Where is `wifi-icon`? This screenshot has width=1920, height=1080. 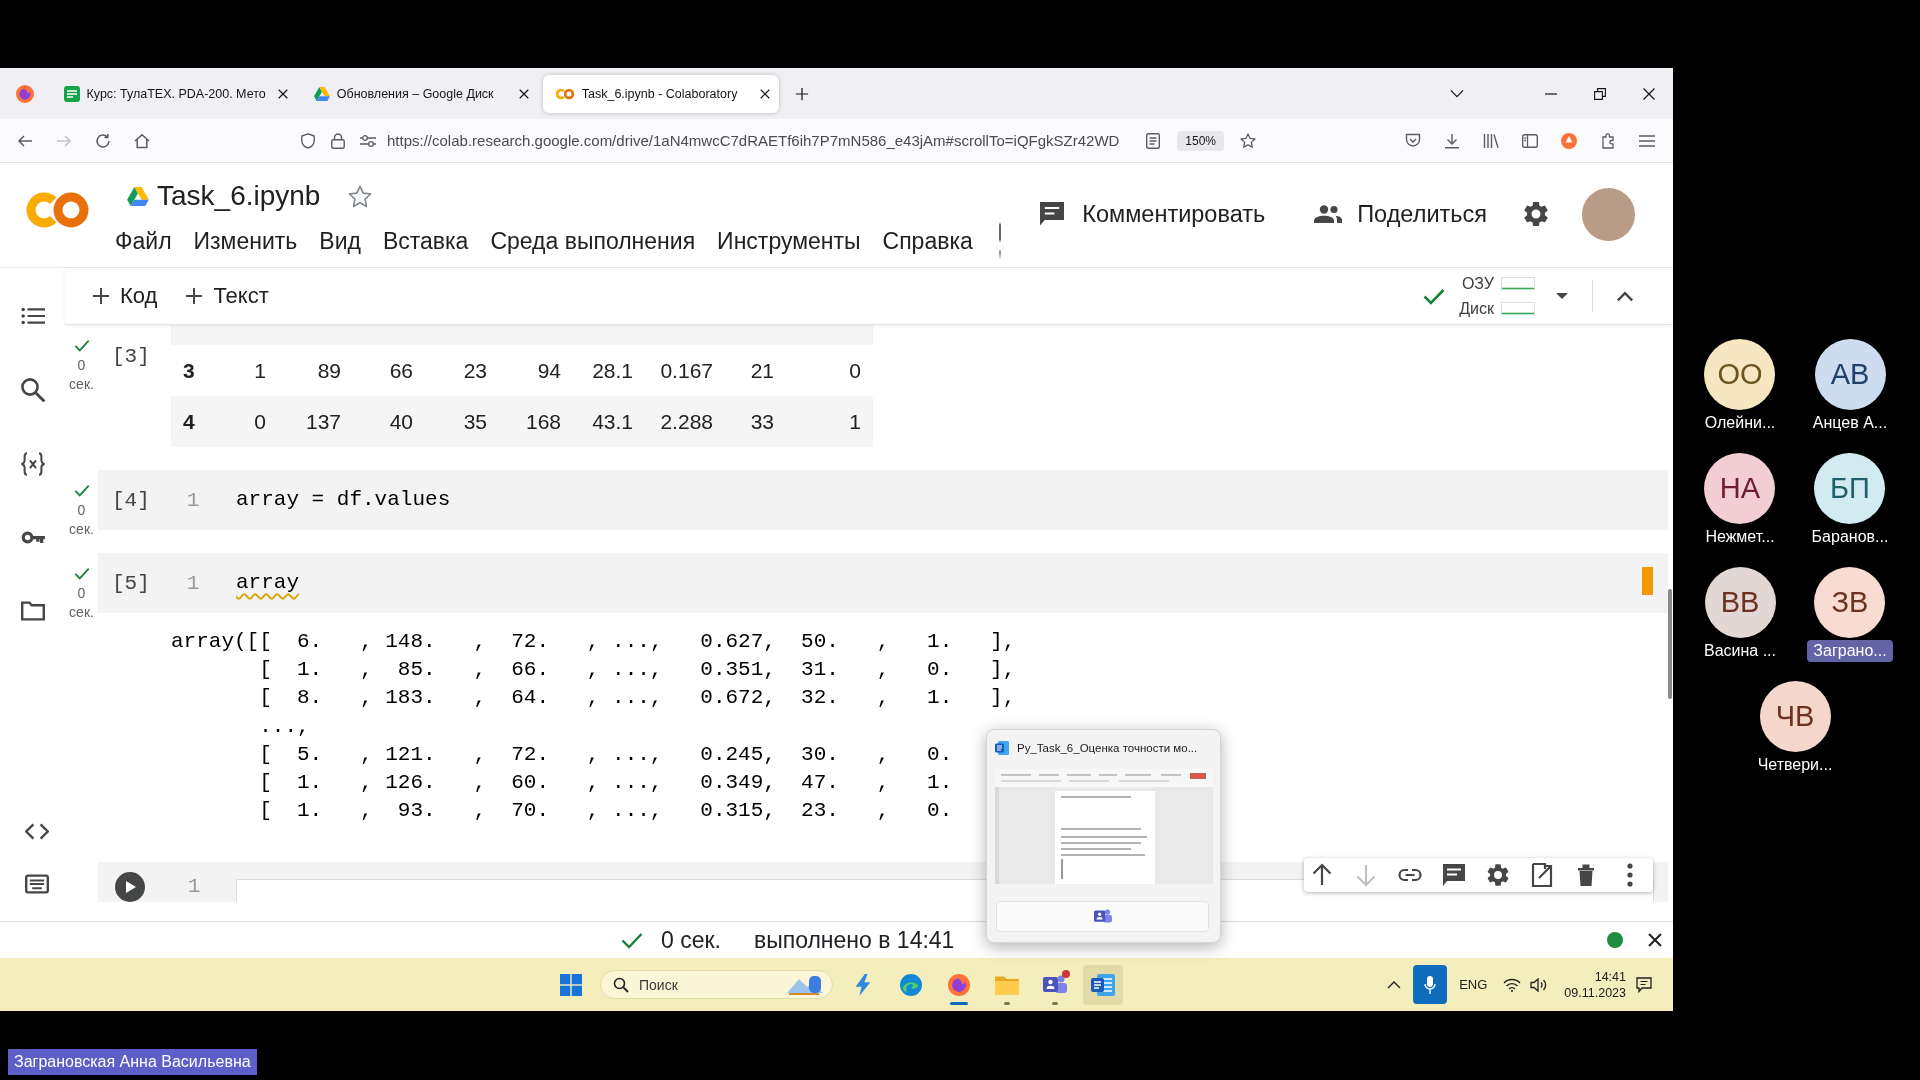 wifi-icon is located at coordinates (1512, 984).